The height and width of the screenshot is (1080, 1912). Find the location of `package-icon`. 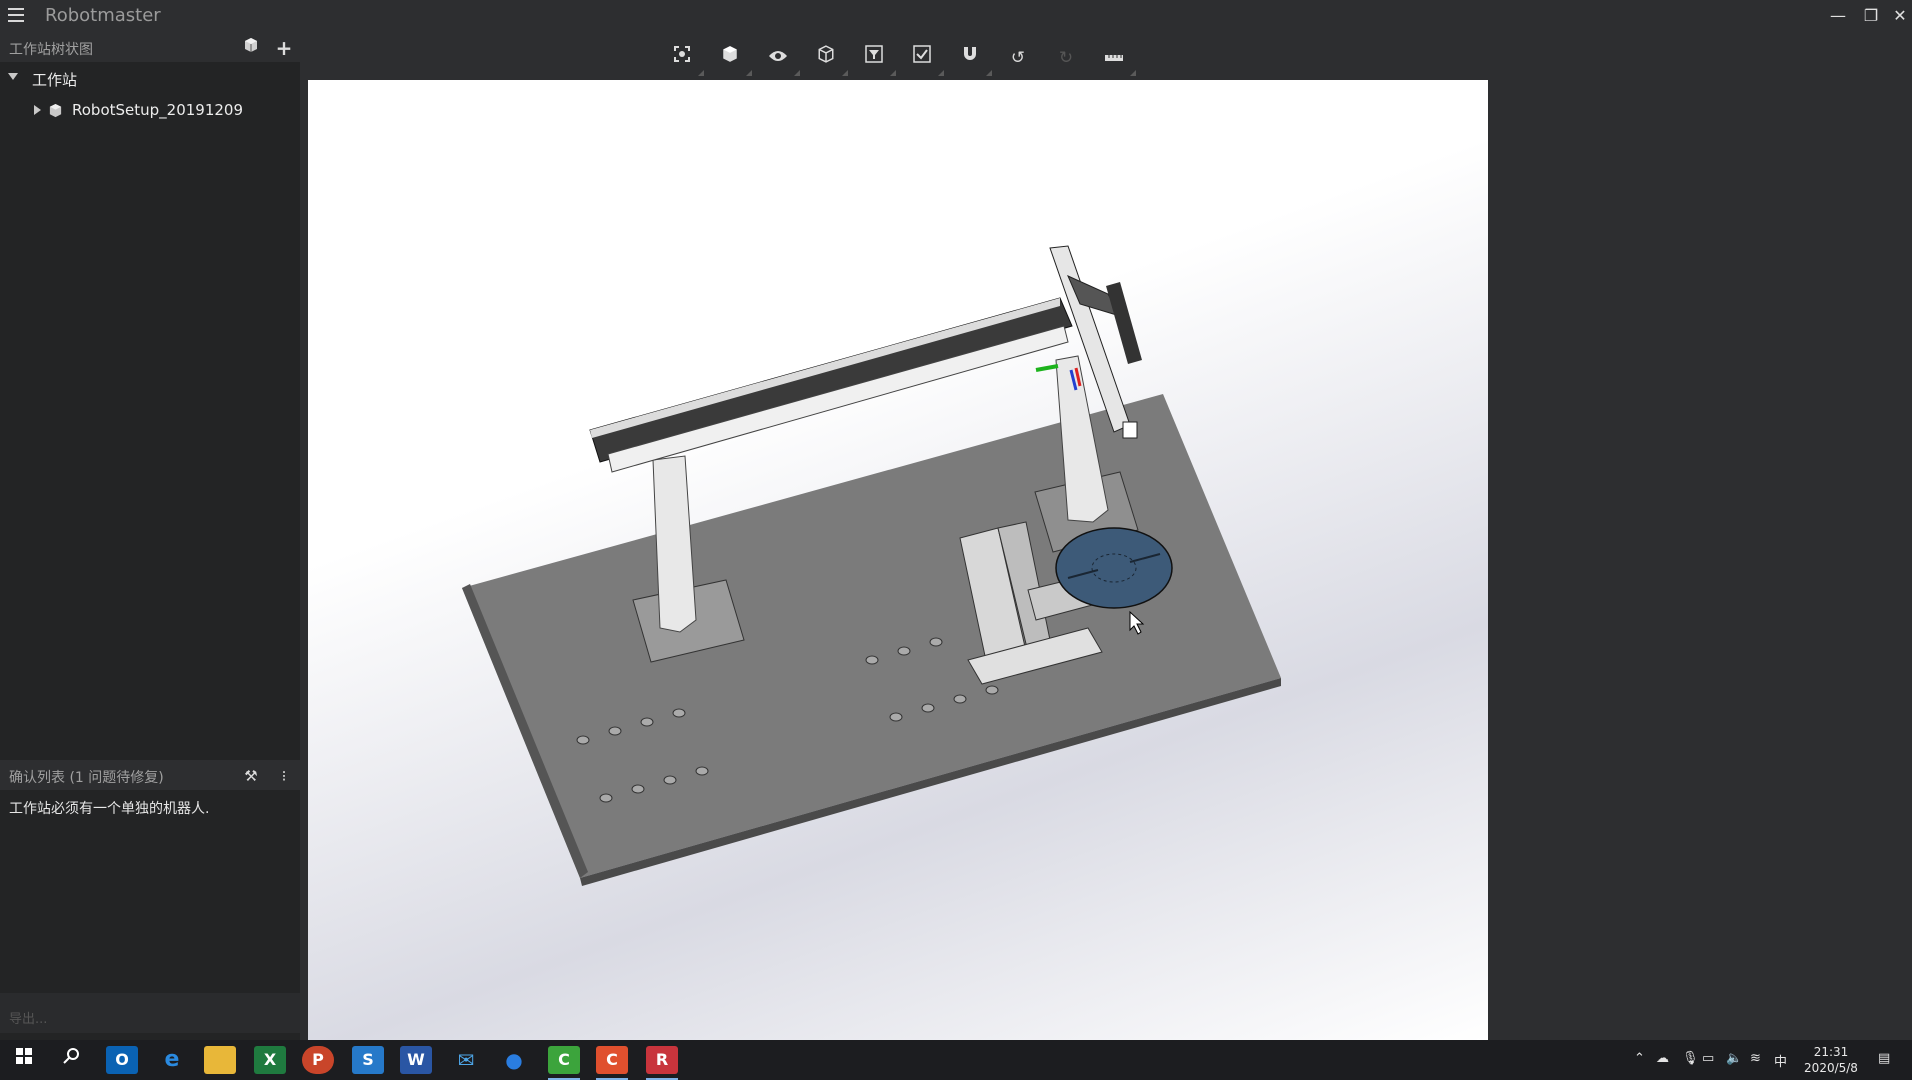

package-icon is located at coordinates (55, 112).